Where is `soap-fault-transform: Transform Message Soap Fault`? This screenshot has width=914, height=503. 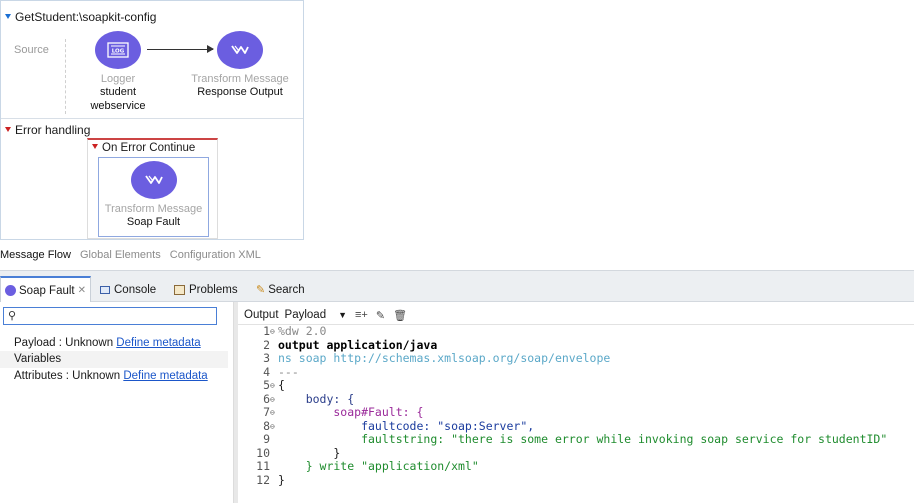 soap-fault-transform: Transform Message Soap Fault is located at coordinates (153, 195).